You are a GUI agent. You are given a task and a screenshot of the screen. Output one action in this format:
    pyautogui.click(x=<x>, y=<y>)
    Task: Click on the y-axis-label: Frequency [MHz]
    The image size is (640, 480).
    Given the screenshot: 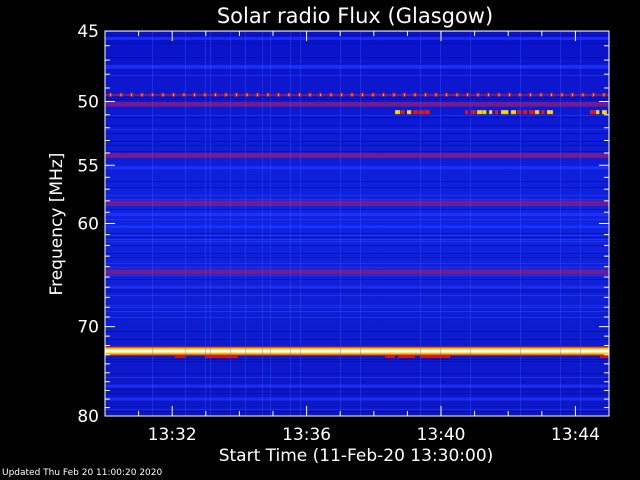 What is the action you would take?
    pyautogui.click(x=57, y=224)
    